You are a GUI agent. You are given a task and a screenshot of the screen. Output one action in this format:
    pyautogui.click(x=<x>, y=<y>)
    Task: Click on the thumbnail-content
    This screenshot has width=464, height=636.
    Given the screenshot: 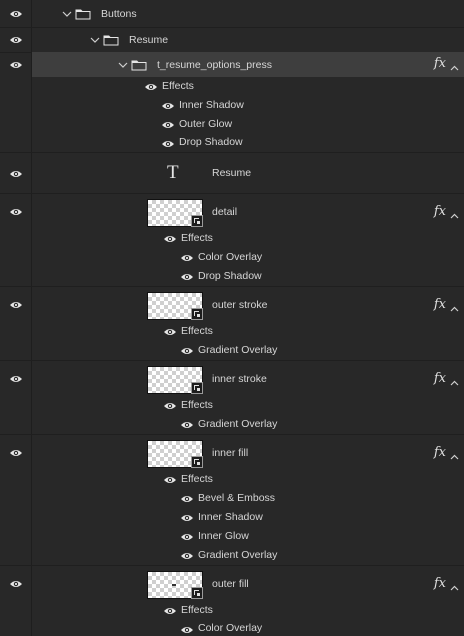 What is the action you would take?
    pyautogui.click(x=174, y=585)
    